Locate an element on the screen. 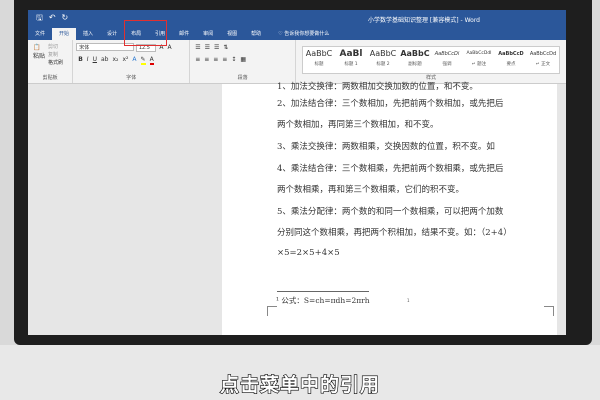 The width and height of the screenshot is (600, 400). style-key-point: AaBbCcD 要点 is located at coordinates (511, 60).